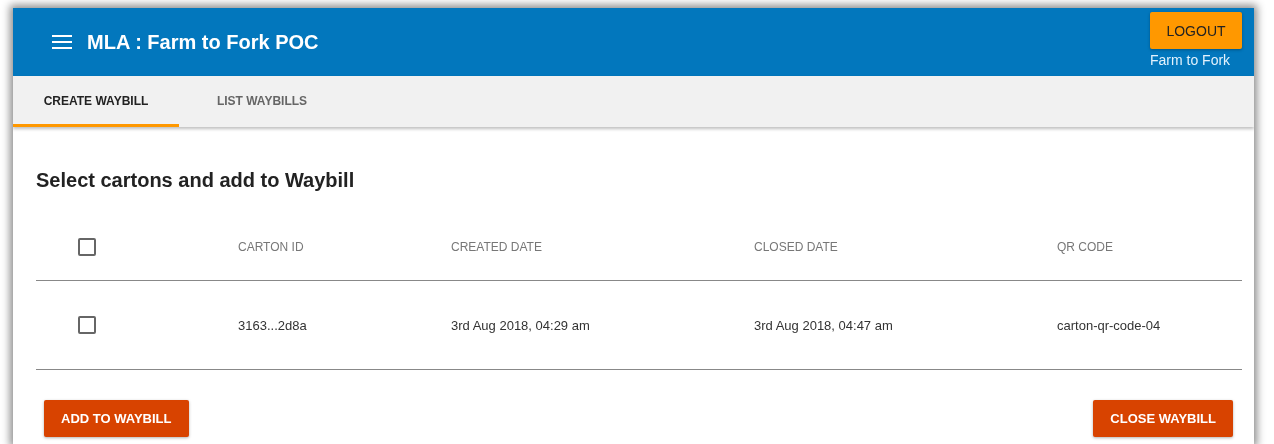 Image resolution: width=1274 pixels, height=444 pixels. What do you see at coordinates (1196, 30) in the screenshot?
I see `logout-button: LOGOUT` at bounding box center [1196, 30].